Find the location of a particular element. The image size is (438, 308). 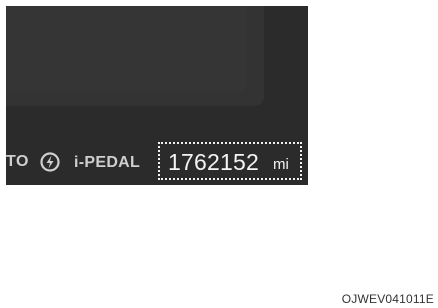

odometer-highlight: 1762152 mi is located at coordinates (230, 161).